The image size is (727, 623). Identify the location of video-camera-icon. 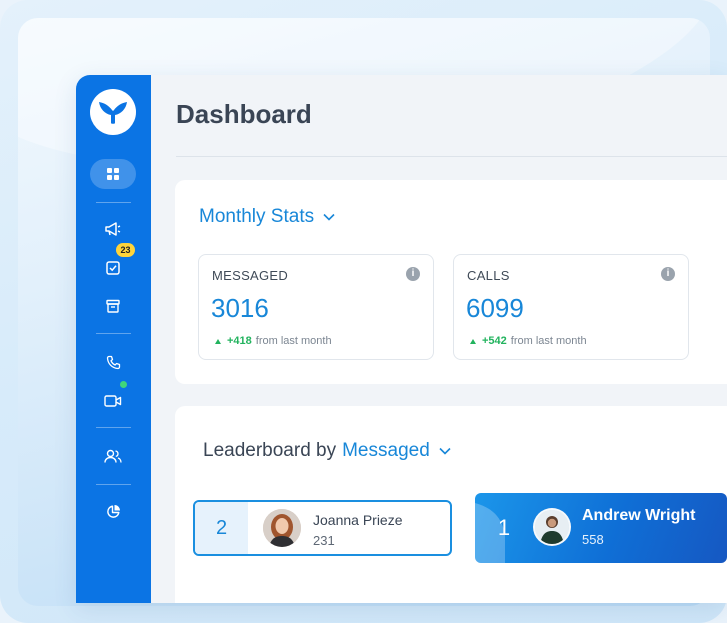
(113, 401).